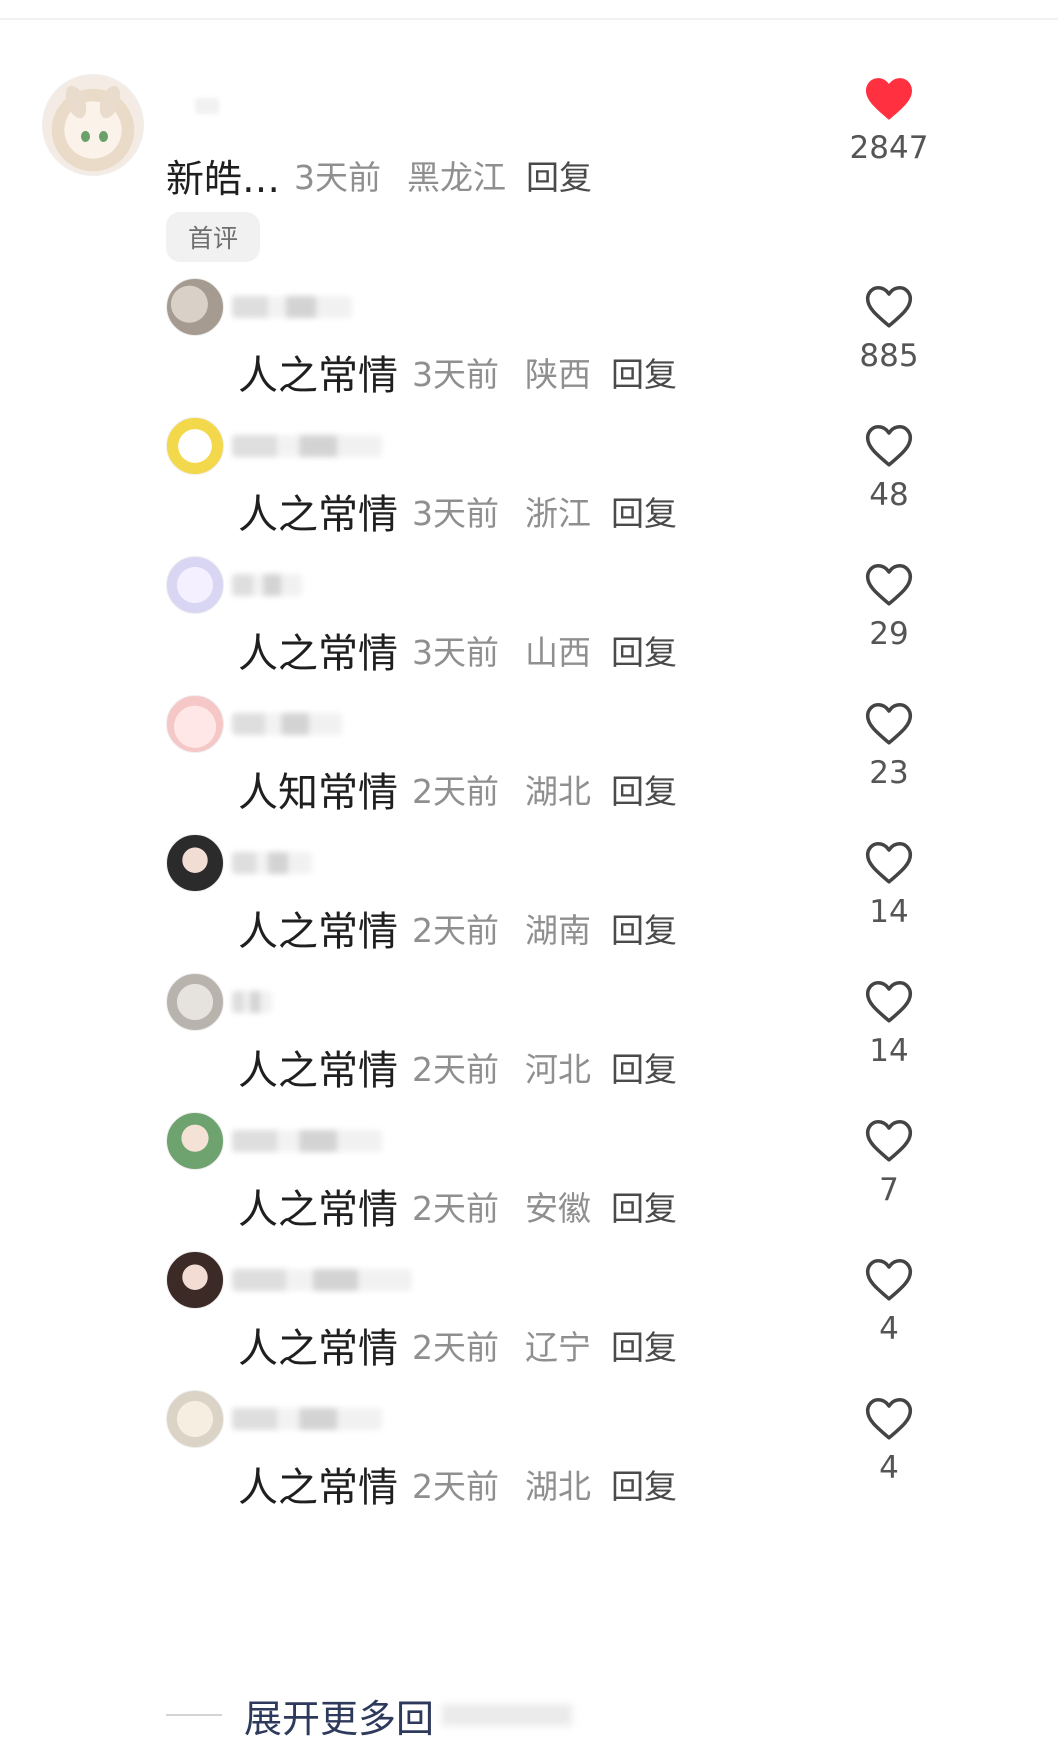  What do you see at coordinates (558, 1069) in the screenshot?
I see `reply-location: 河北` at bounding box center [558, 1069].